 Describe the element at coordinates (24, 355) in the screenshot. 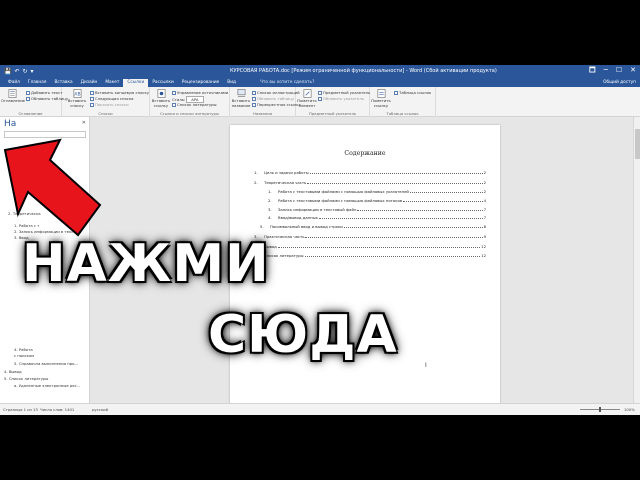

I see `nav-item: с поиском` at that location.